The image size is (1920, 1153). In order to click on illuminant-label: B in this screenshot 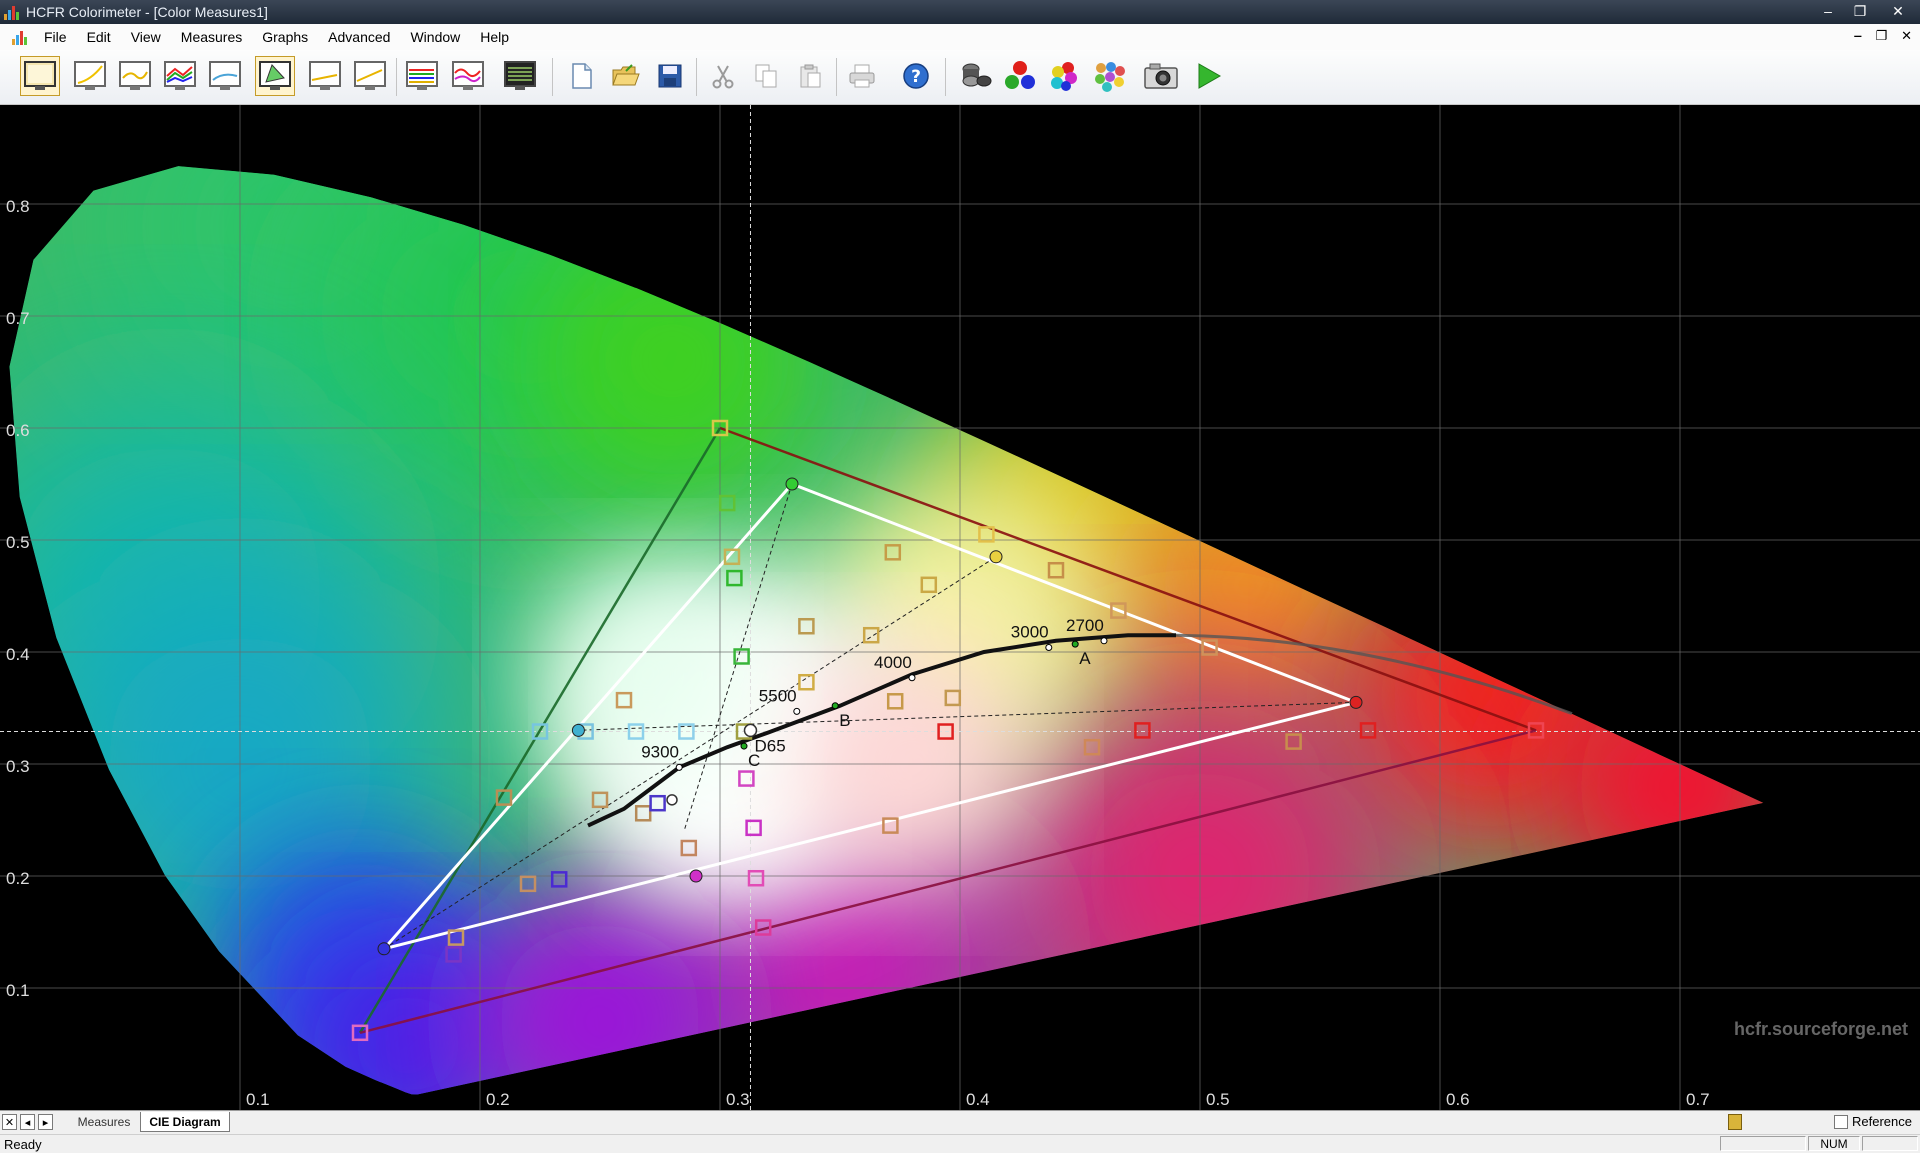, I will do `click(844, 720)`.